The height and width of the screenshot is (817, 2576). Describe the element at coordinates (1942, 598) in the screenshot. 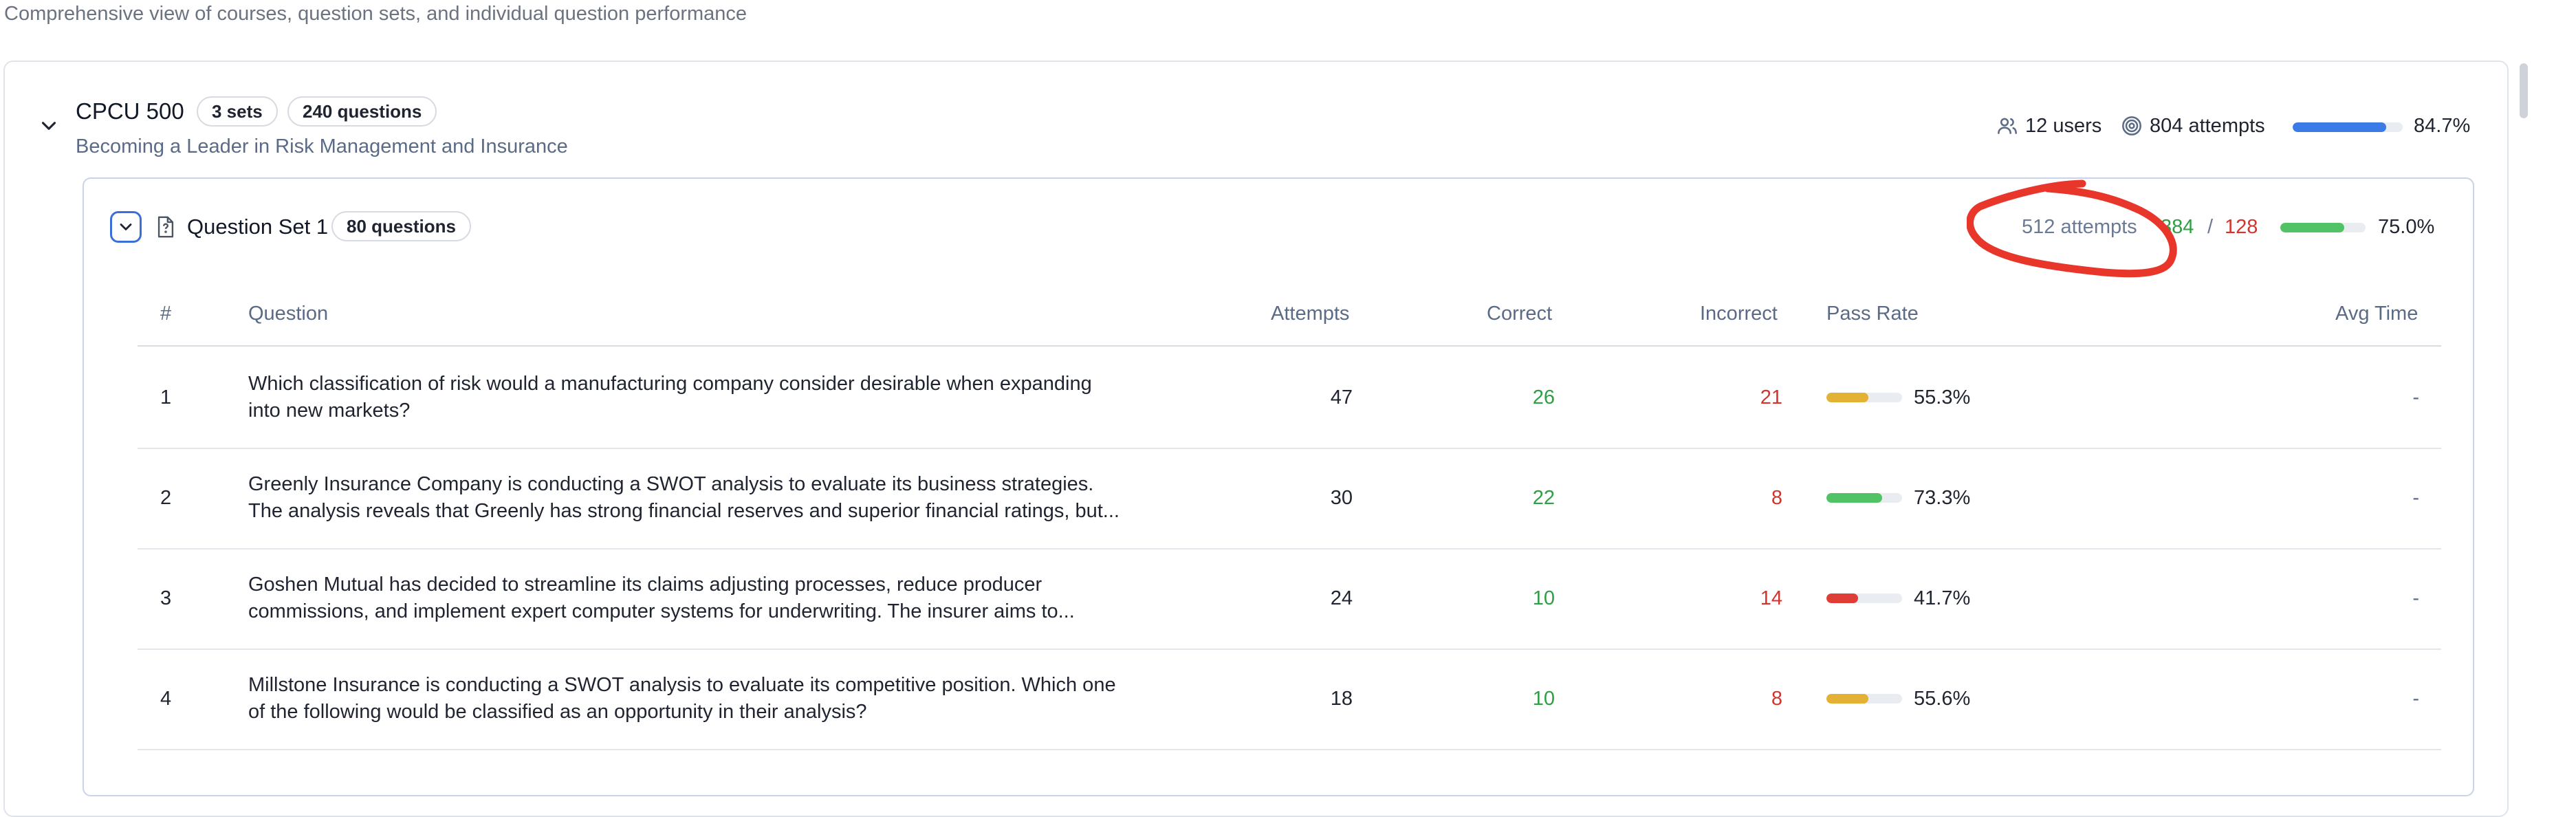

I see `pass-rate-value: 41.7%` at that location.